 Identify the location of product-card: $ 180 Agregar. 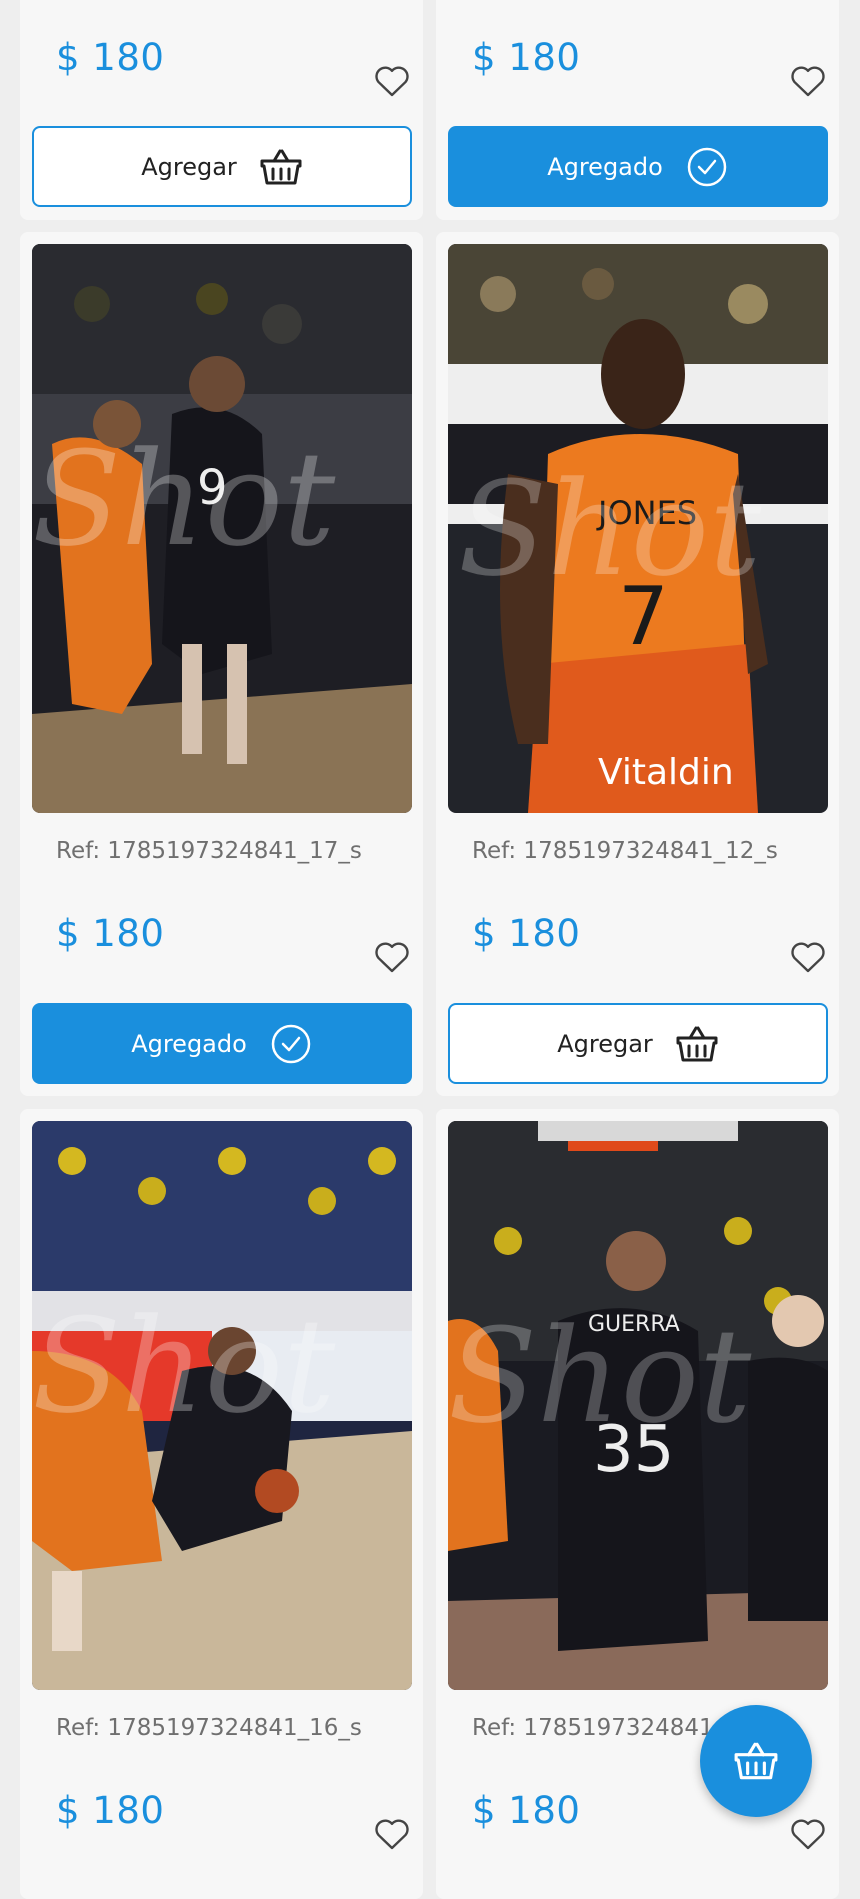
(221, 110).